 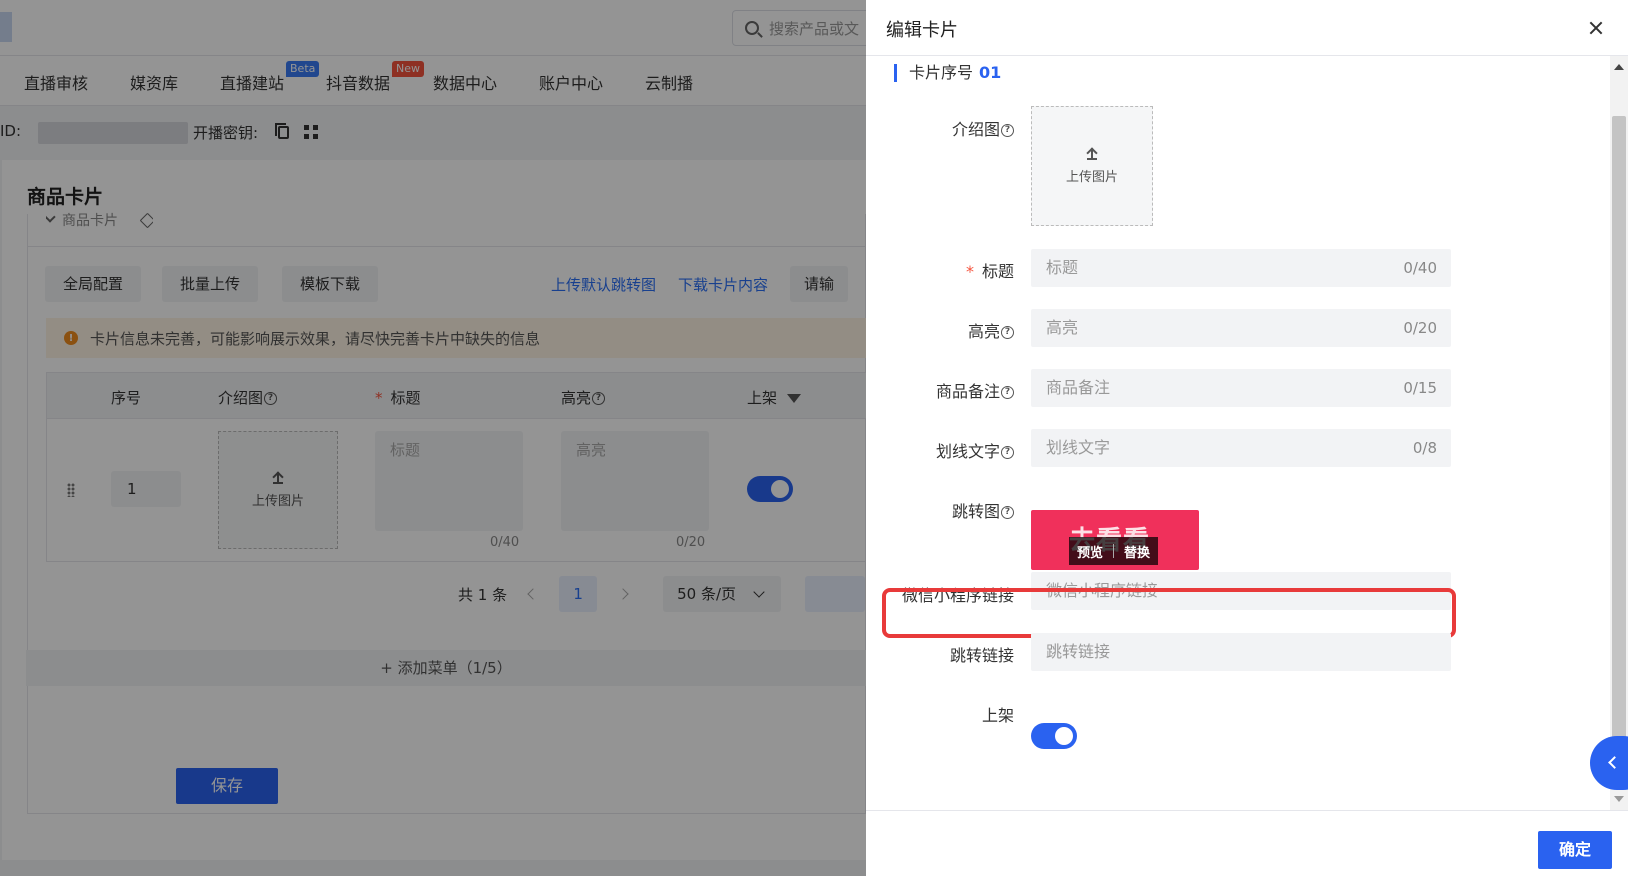 I want to click on remark-count: 0/15, so click(x=1420, y=388).